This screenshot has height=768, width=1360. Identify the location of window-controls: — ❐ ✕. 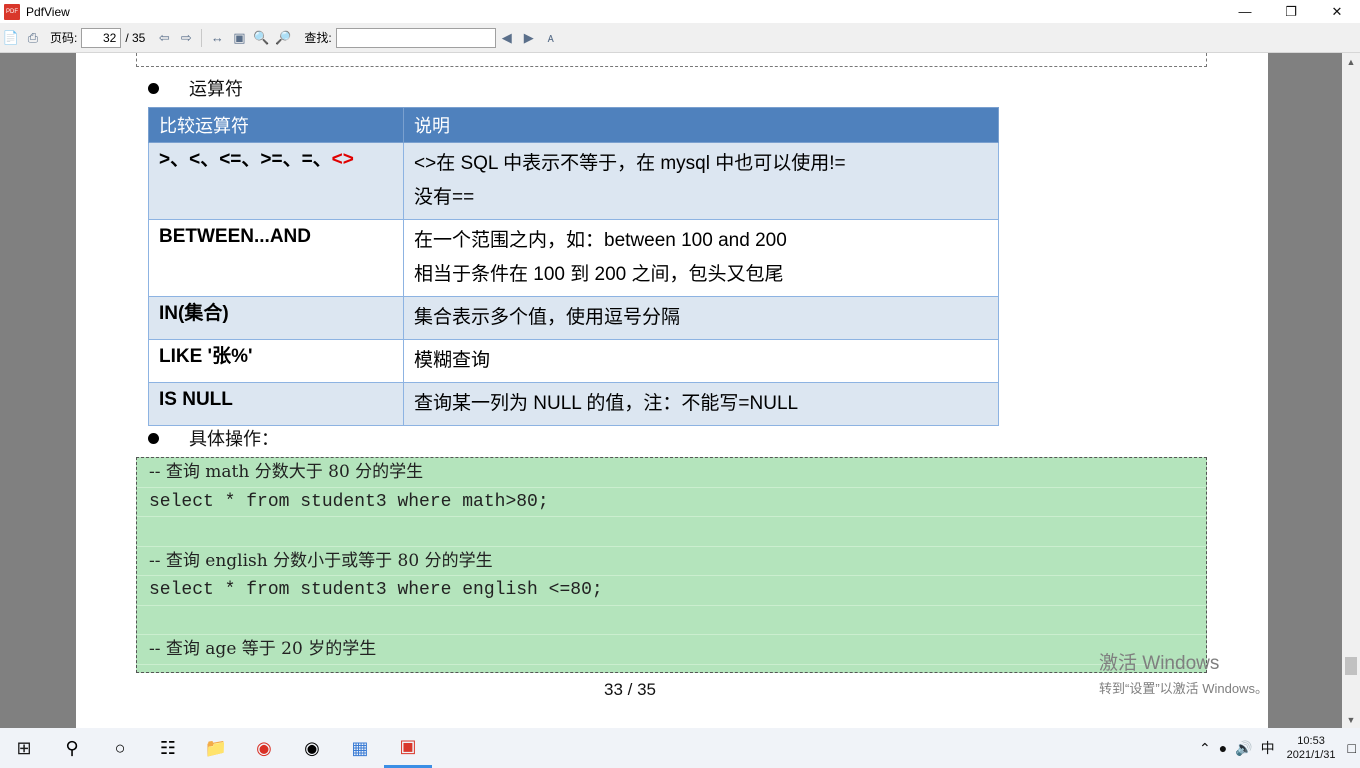
(1291, 11).